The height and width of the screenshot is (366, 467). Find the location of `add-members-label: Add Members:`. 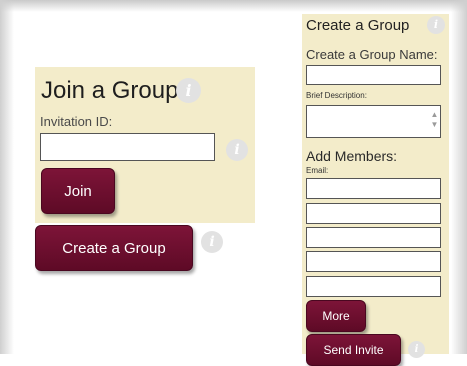

add-members-label: Add Members: is located at coordinates (352, 156).